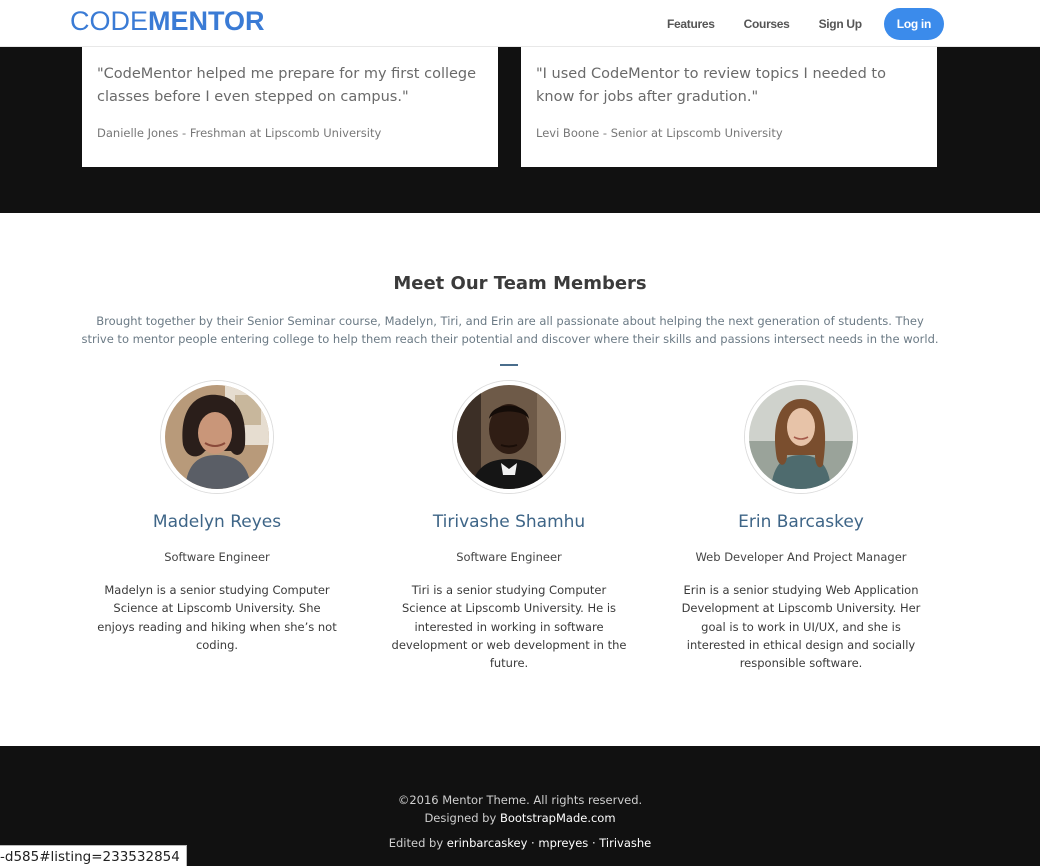  I want to click on site-logo: CODEMENTOR, so click(167, 21).